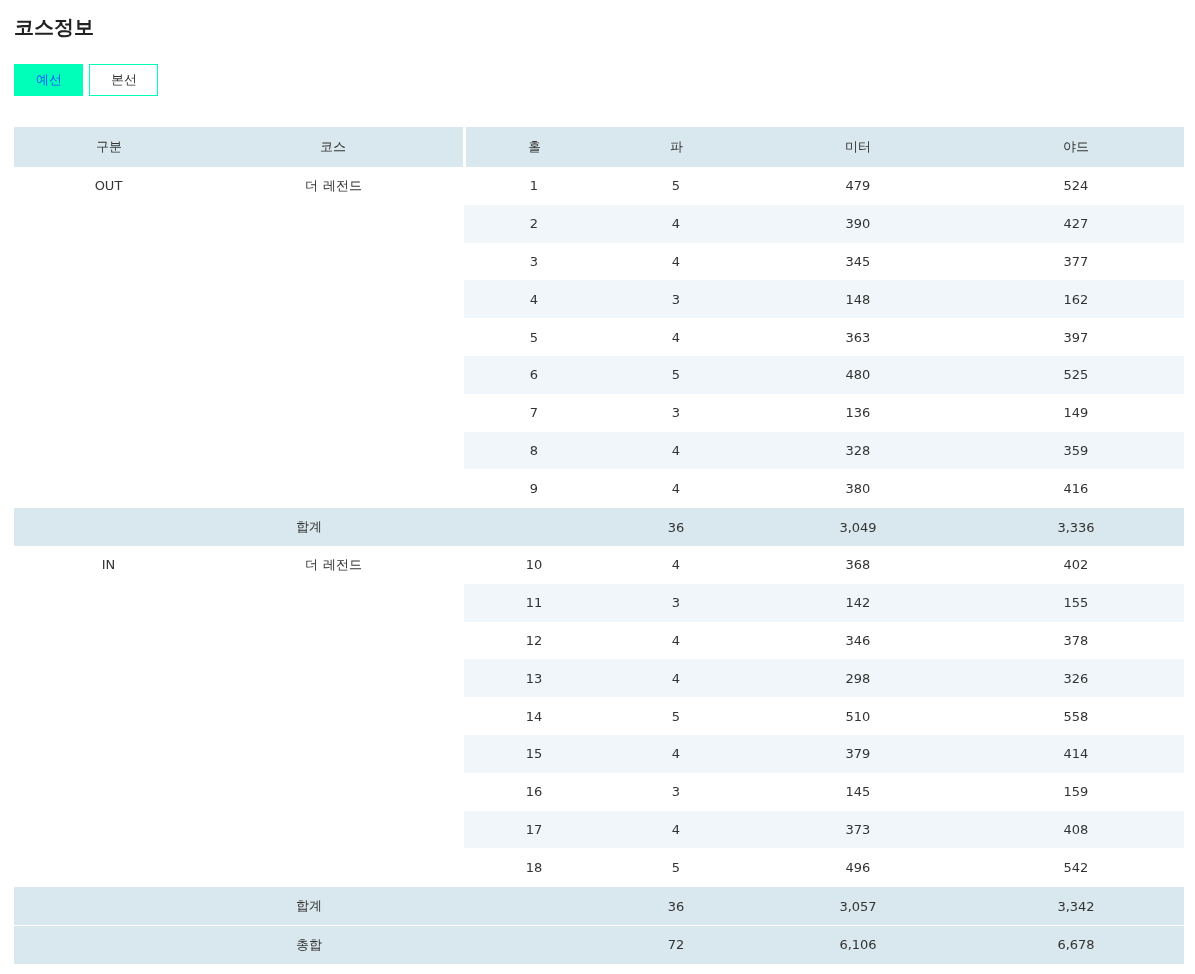  I want to click on table-cell: 149, so click(1076, 412).